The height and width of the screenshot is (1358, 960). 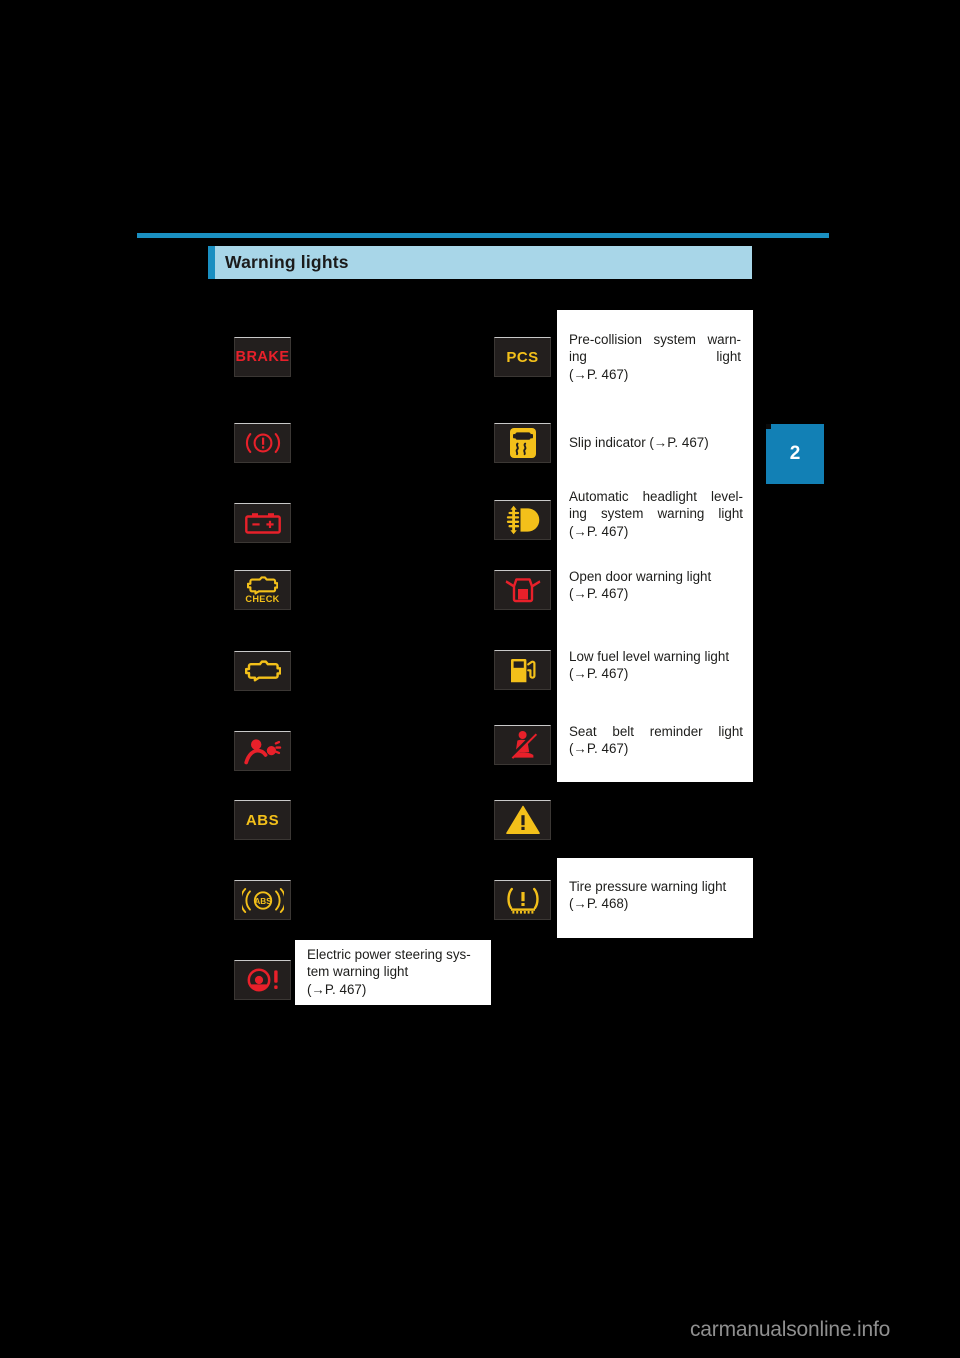 What do you see at coordinates (287, 262) in the screenshot?
I see `page-title: Warning lights` at bounding box center [287, 262].